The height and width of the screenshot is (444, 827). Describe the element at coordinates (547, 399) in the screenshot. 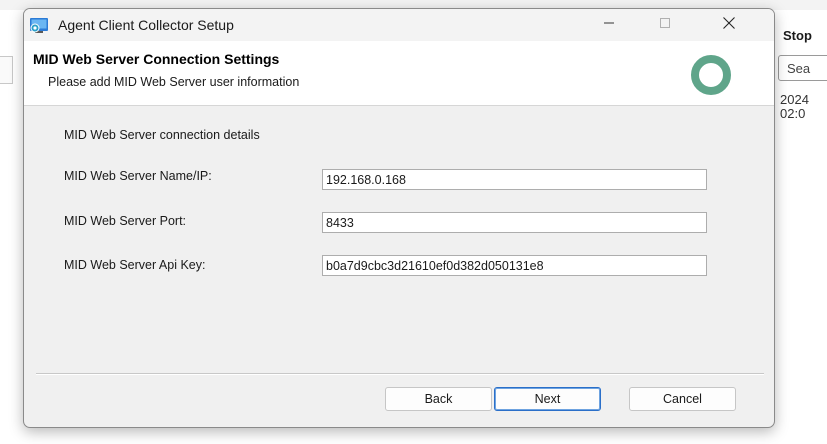

I see `next-button: Next` at that location.